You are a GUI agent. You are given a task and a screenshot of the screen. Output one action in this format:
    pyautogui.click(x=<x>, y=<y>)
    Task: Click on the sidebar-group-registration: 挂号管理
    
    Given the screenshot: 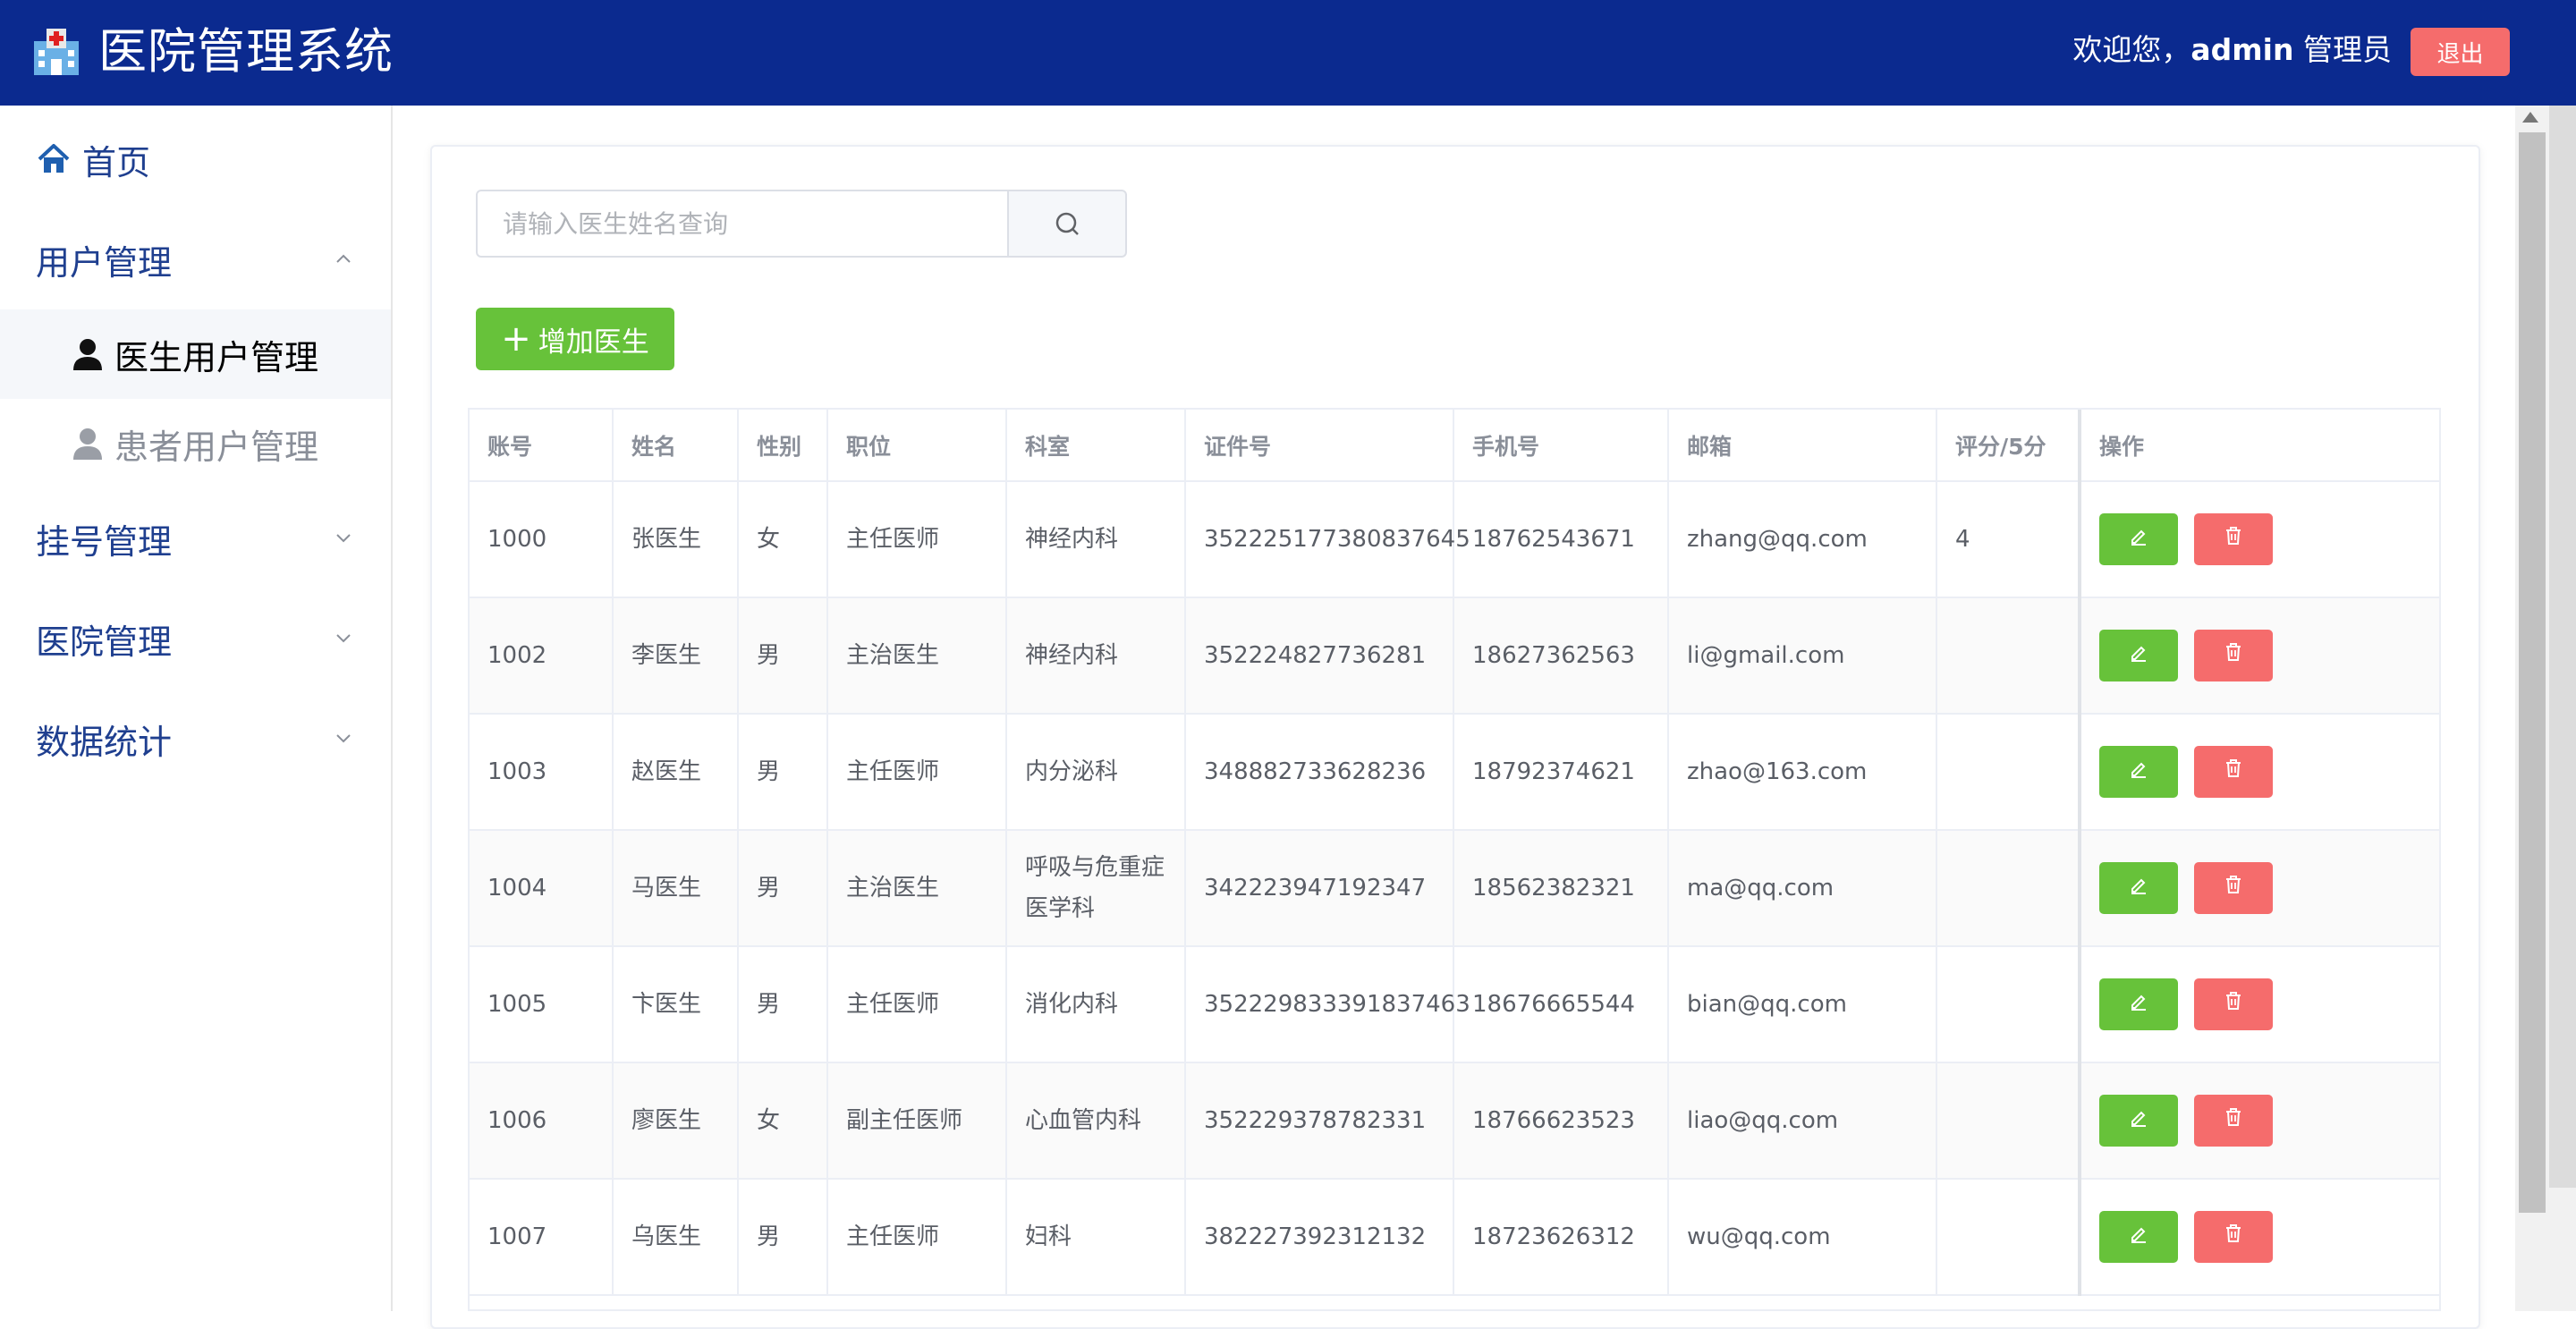 What is the action you would take?
    pyautogui.click(x=195, y=538)
    